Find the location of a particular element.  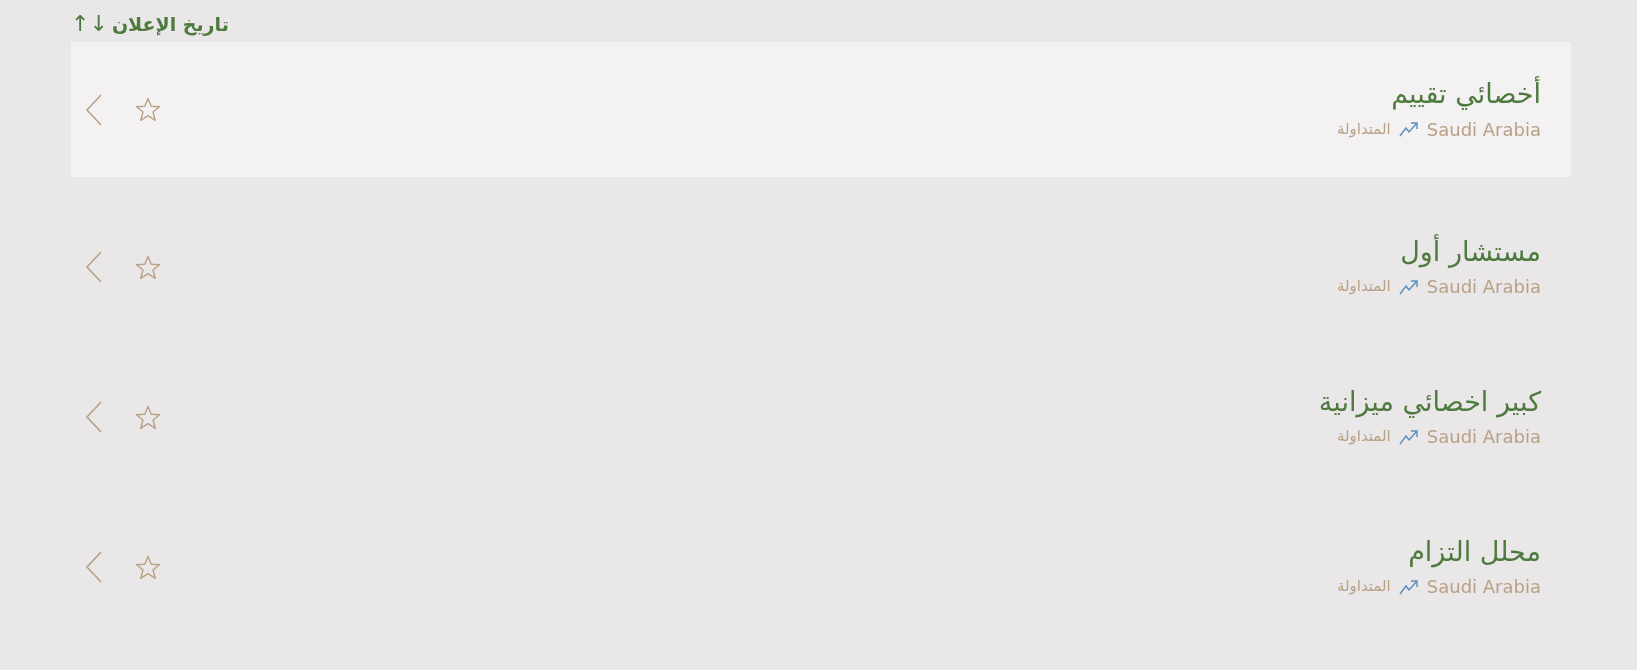

job-title: كبير اخصائي ميزانية is located at coordinates (1429, 401).